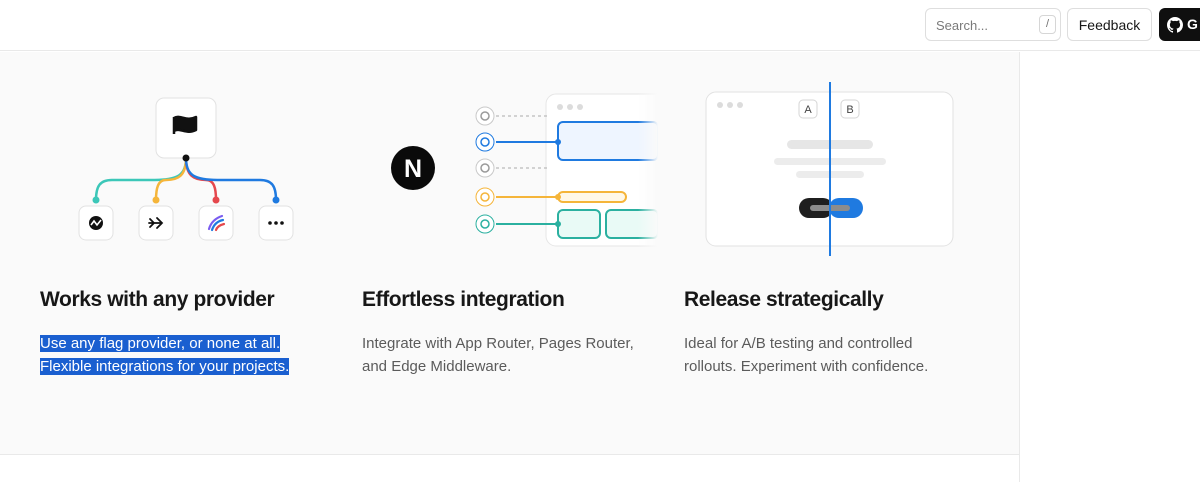 The width and height of the screenshot is (1200, 482). What do you see at coordinates (592, 197) in the screenshot?
I see `yellow-bar` at bounding box center [592, 197].